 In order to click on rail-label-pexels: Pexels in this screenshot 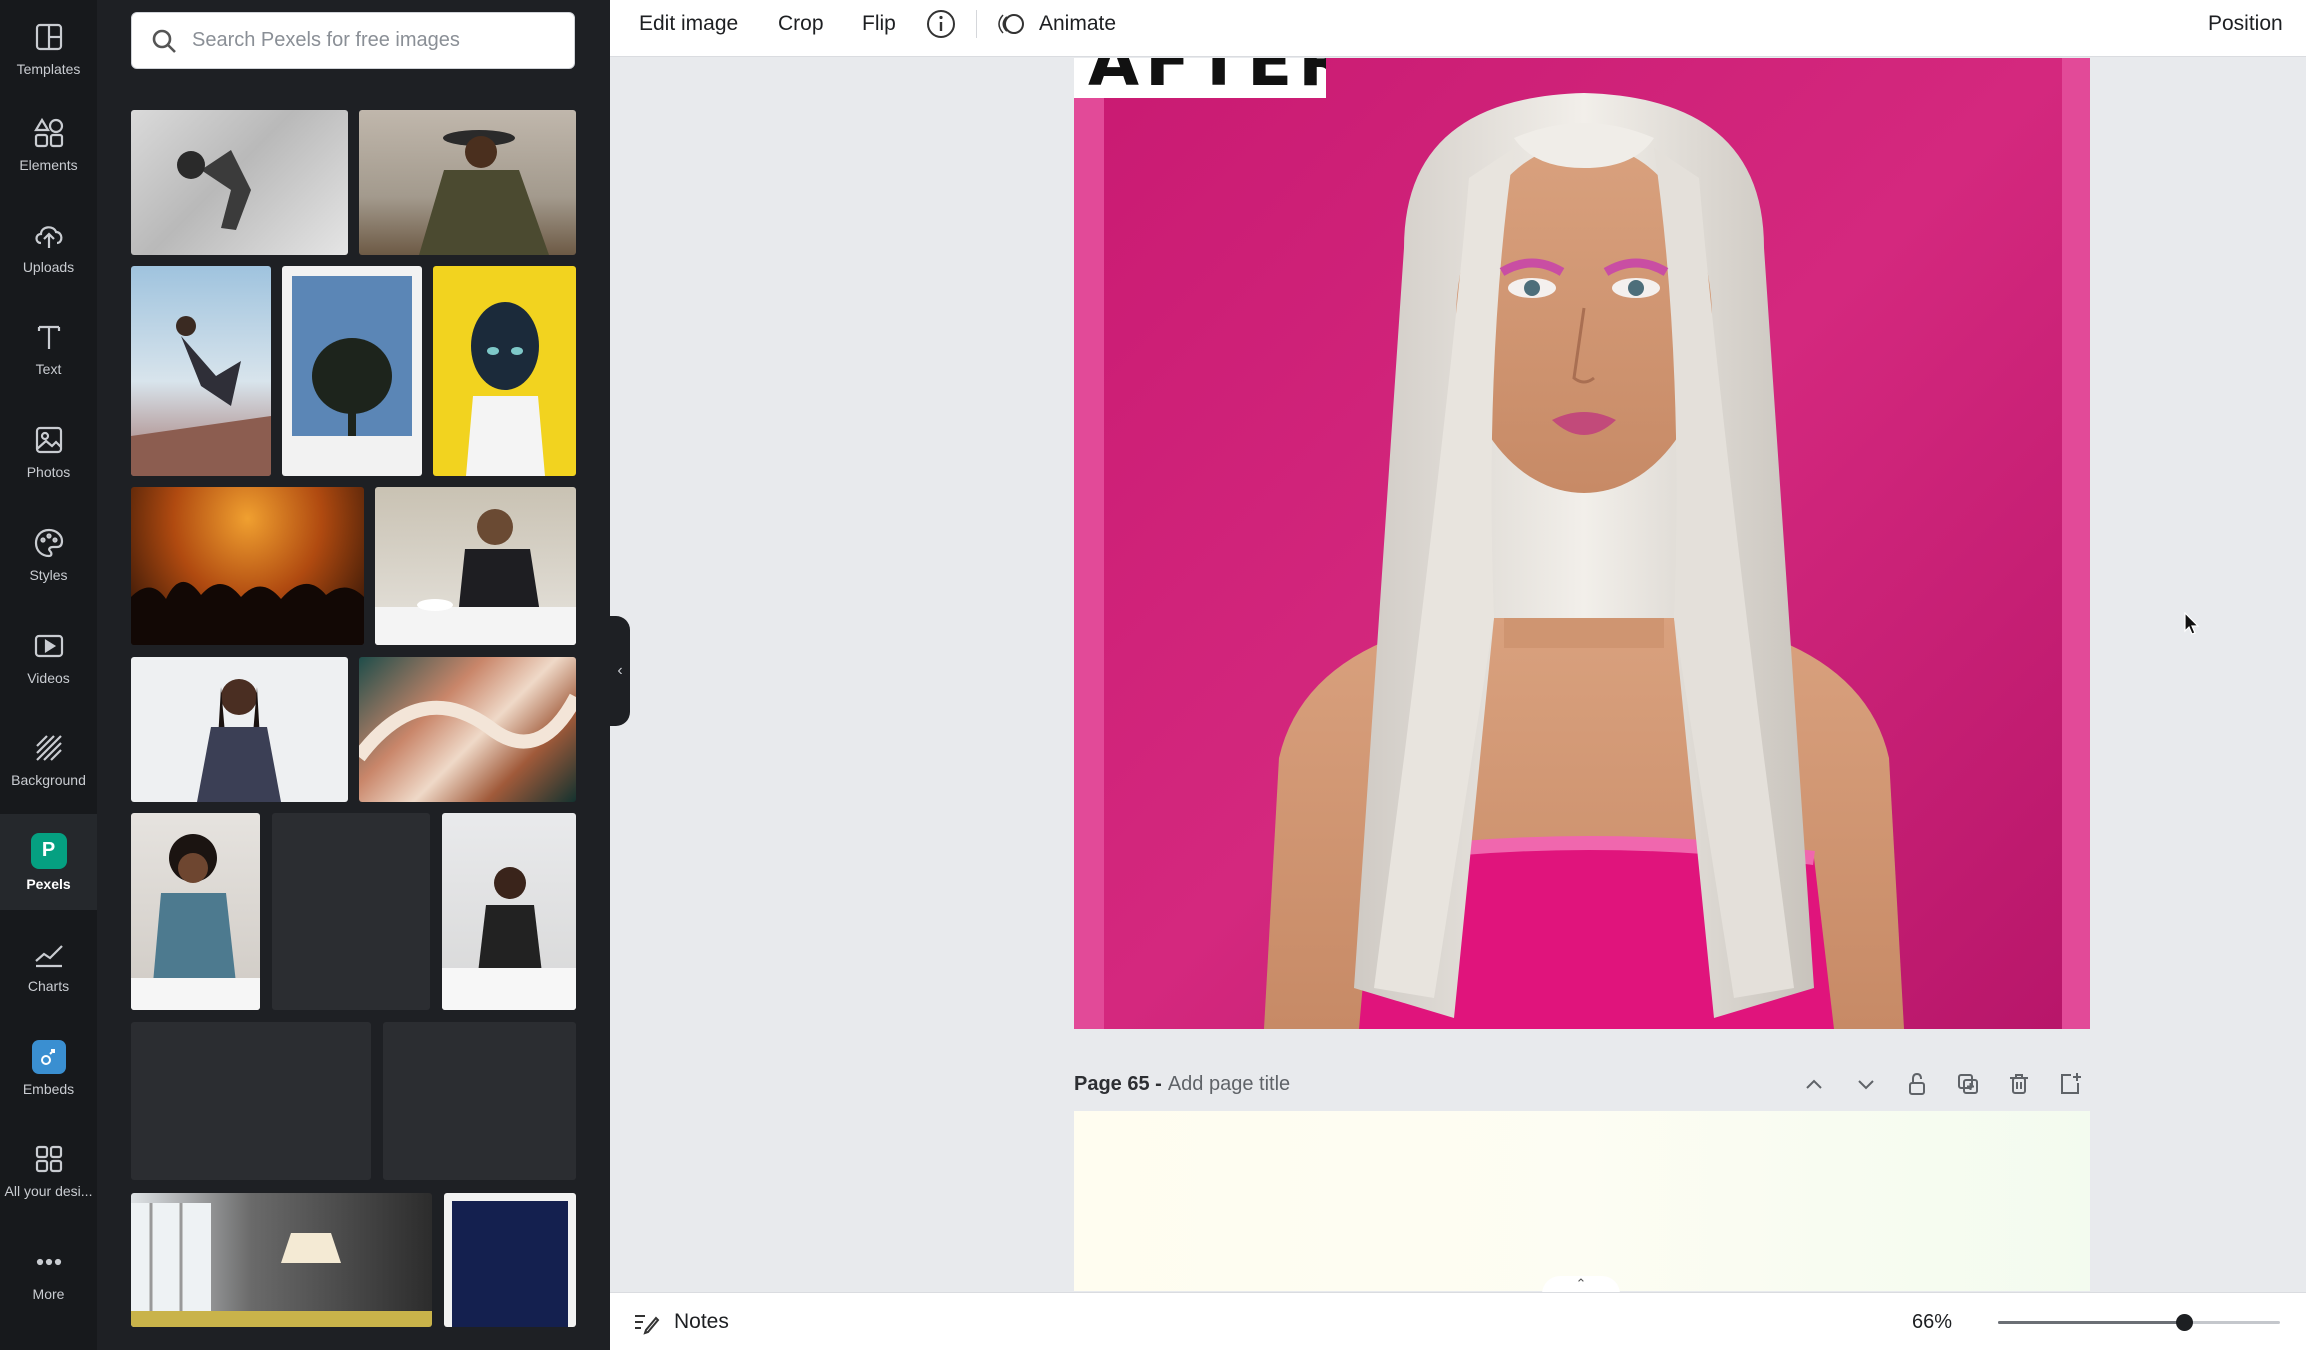, I will do `click(48, 884)`.